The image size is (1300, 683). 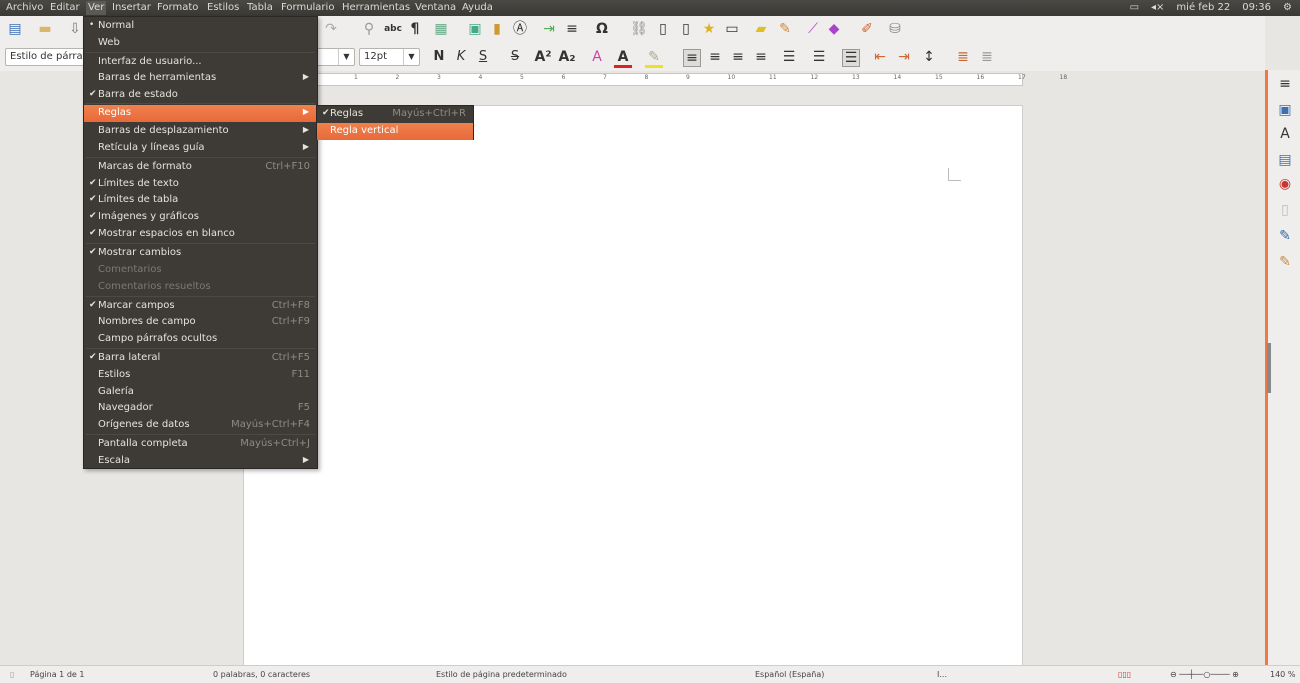 What do you see at coordinates (1134, 7) in the screenshot?
I see `battery-icon: ▭` at bounding box center [1134, 7].